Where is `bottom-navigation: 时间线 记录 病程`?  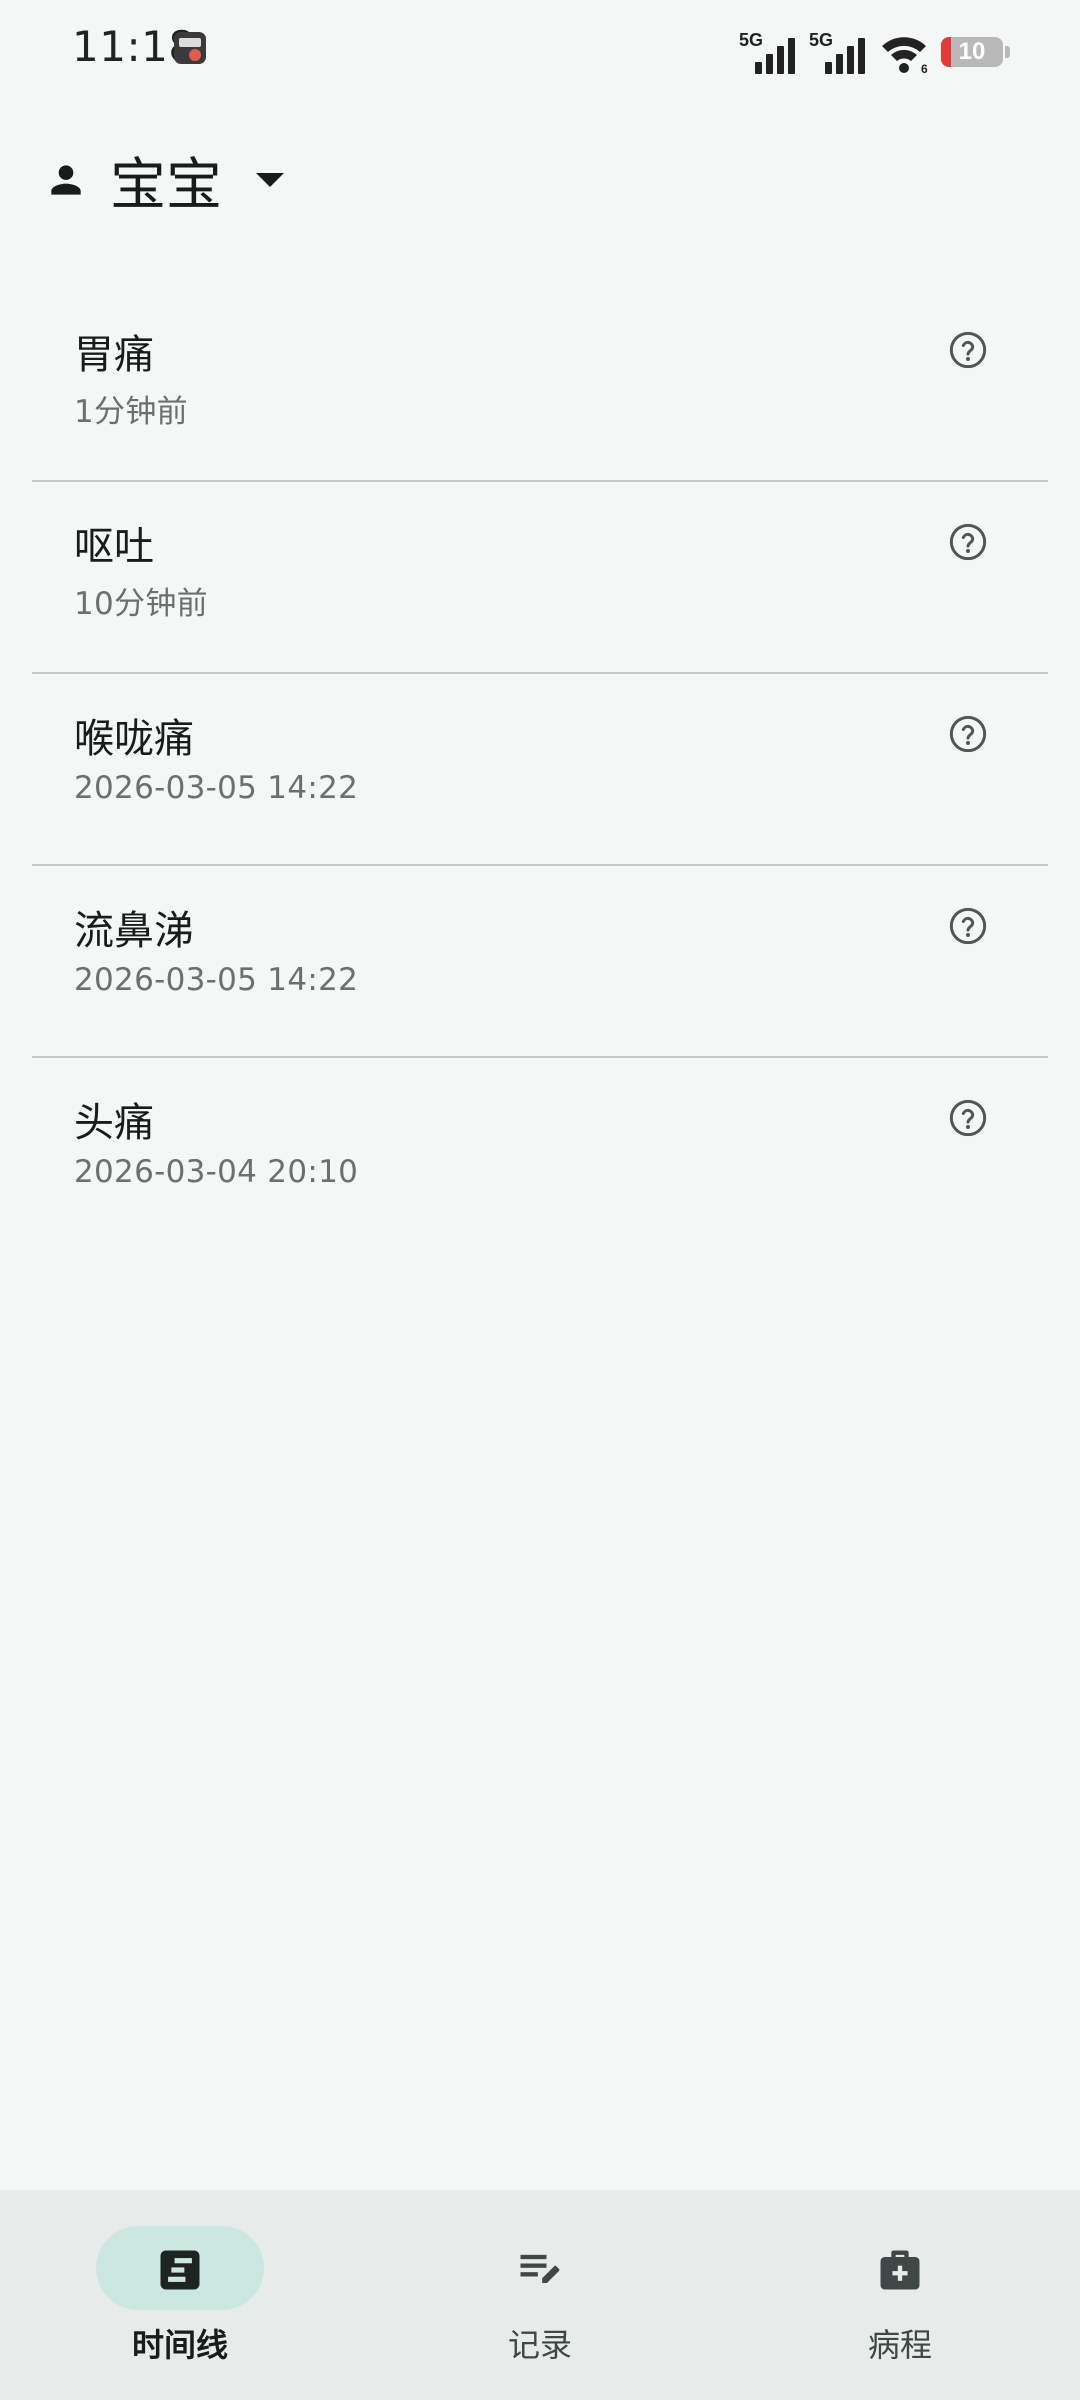 bottom-navigation: 时间线 记录 病程 is located at coordinates (540, 2295).